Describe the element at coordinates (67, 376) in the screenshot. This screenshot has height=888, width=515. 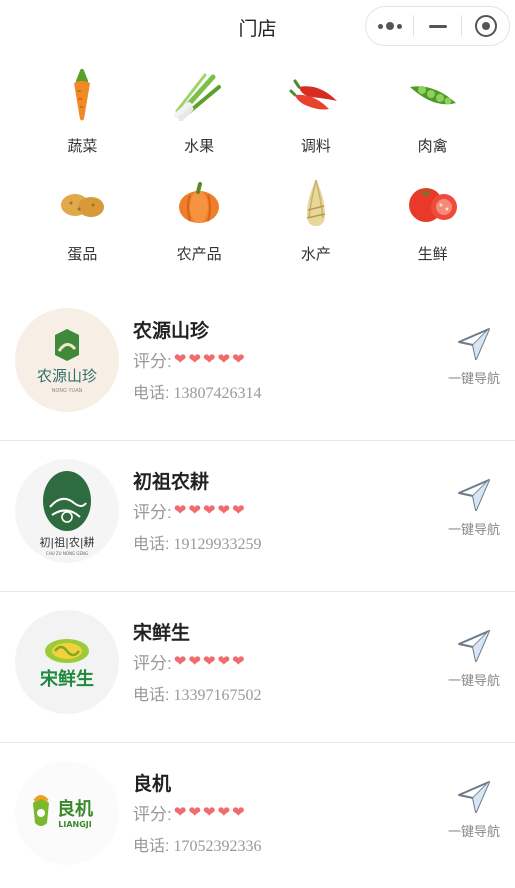
I see `svg-text: 农源山珍` at that location.